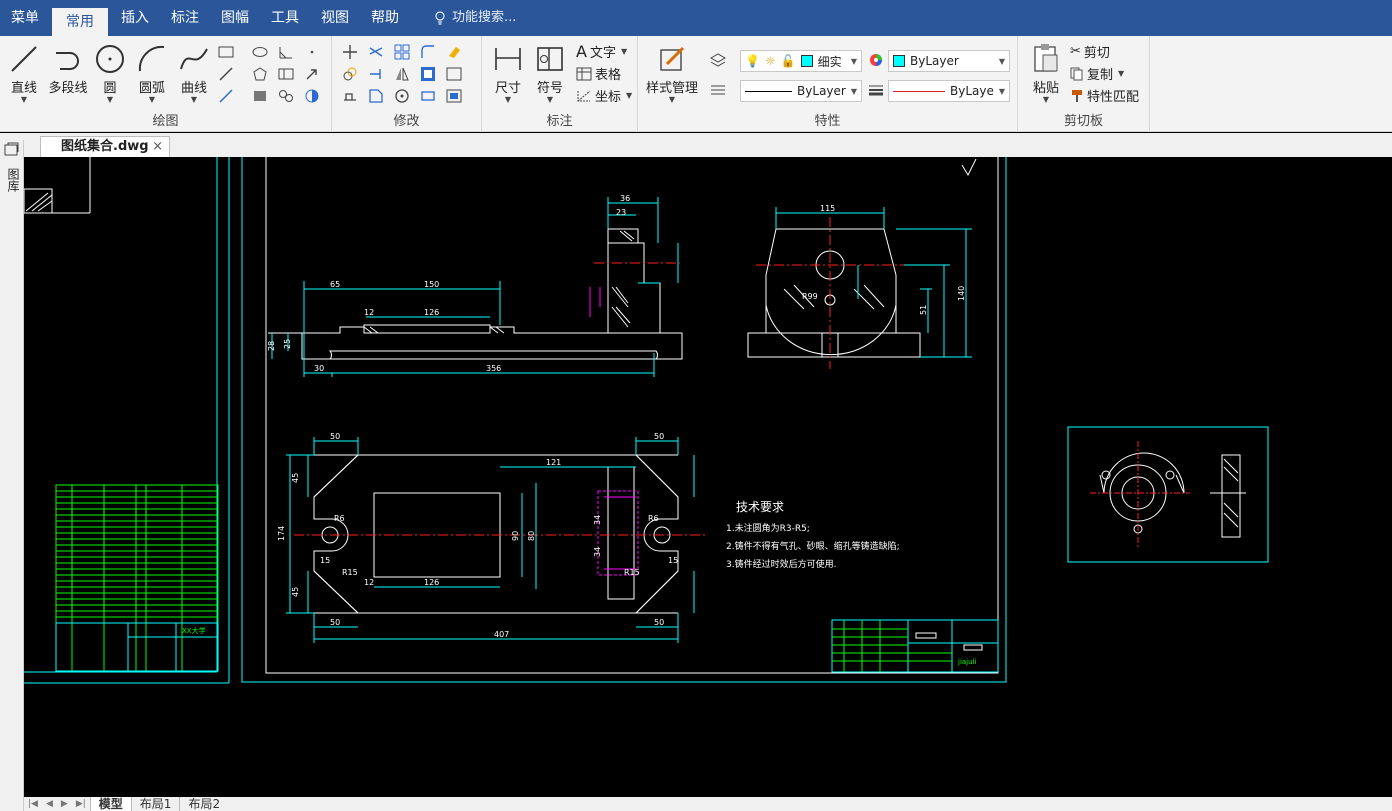  I want to click on align-tool, so click(376, 96).